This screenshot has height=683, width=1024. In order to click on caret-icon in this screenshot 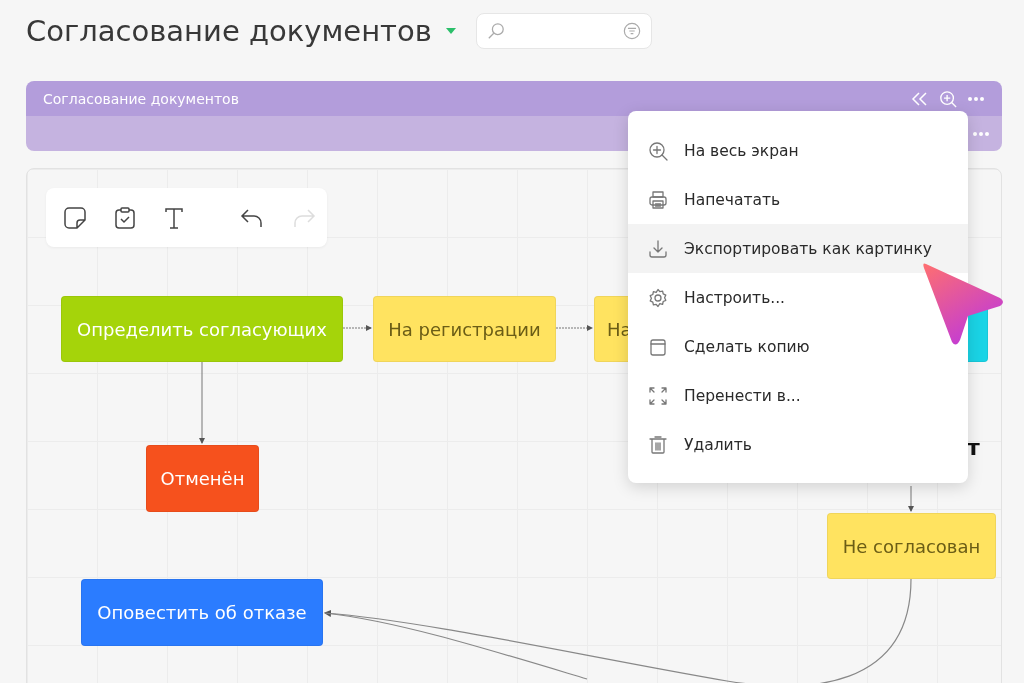, I will do `click(450, 31)`.